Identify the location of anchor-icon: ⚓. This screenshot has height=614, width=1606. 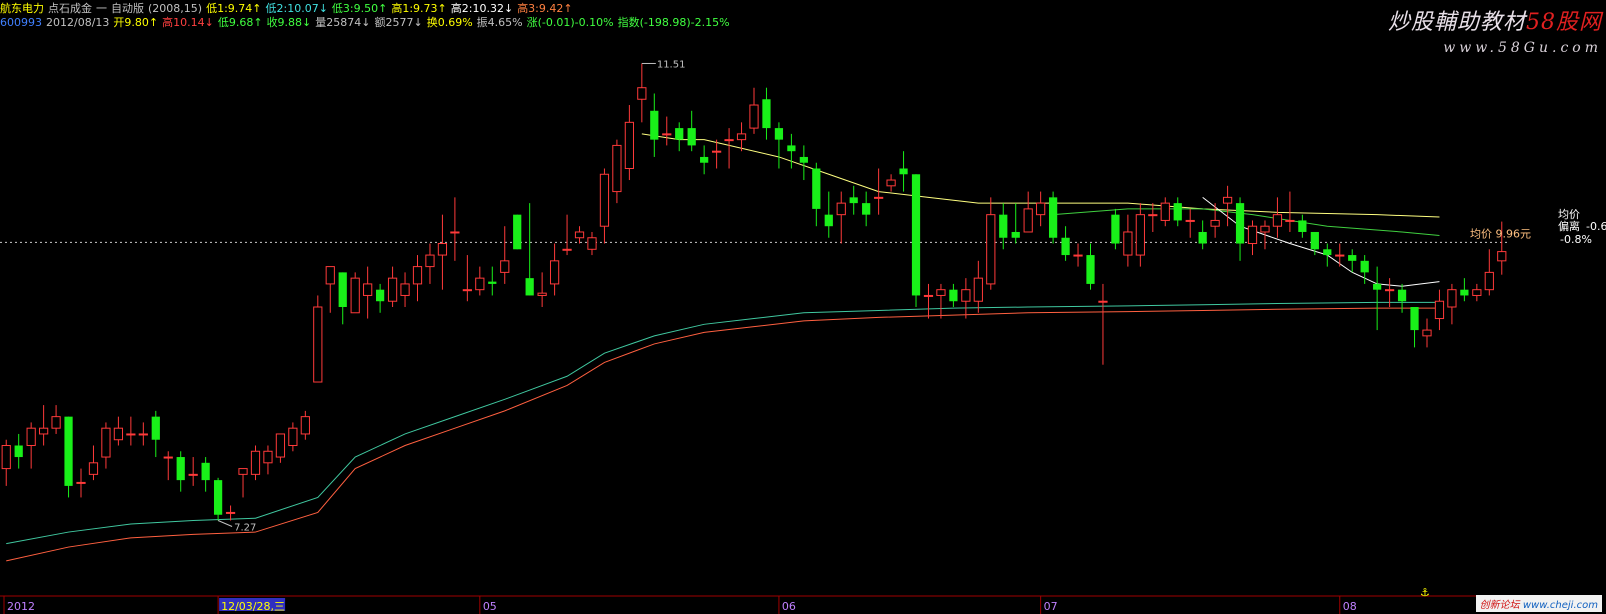
(1425, 592).